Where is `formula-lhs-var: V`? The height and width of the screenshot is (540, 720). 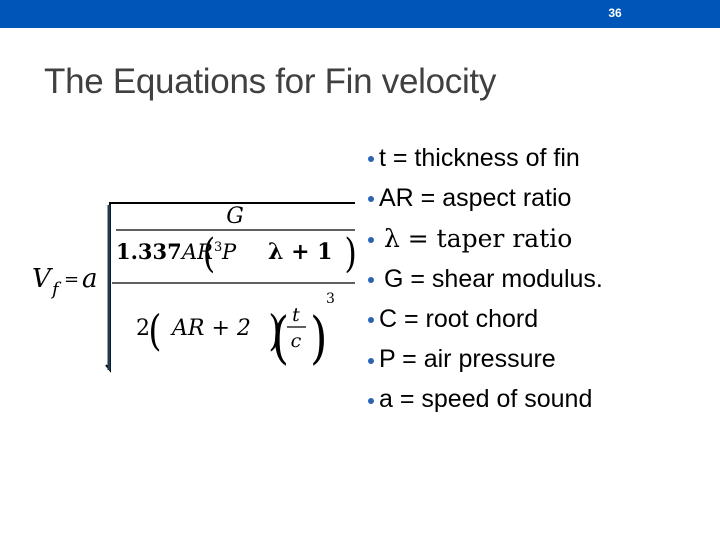
formula-lhs-var: V is located at coordinates (42, 279).